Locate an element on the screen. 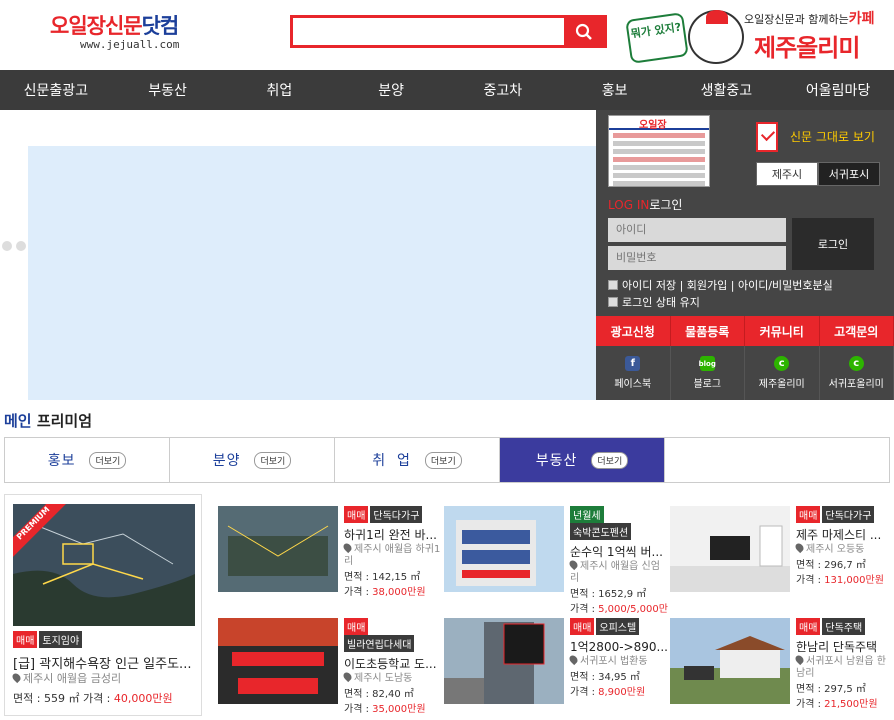  save-id-checkbox is located at coordinates (613, 285).